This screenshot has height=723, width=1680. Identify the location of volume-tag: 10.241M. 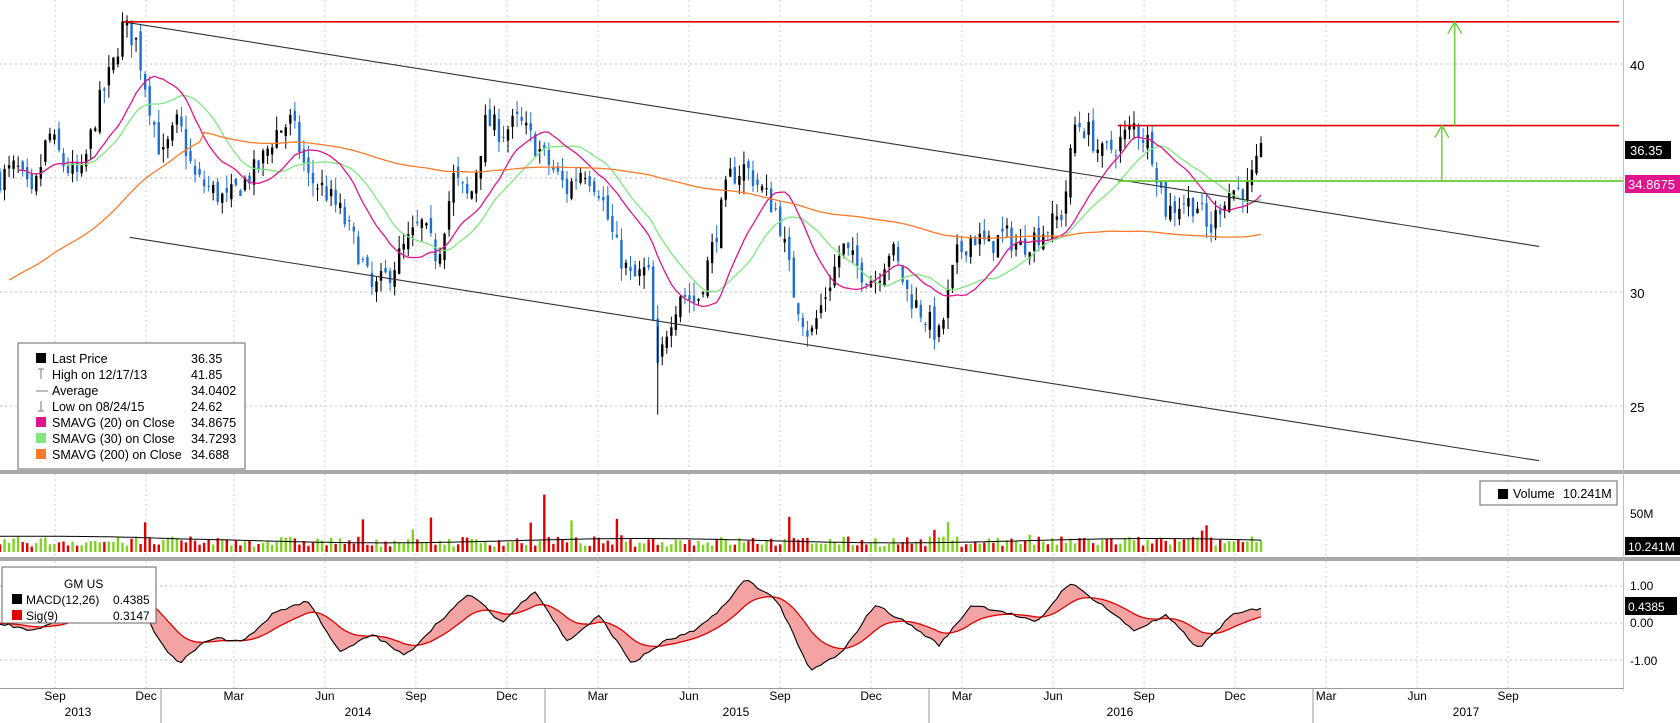
(1651, 547).